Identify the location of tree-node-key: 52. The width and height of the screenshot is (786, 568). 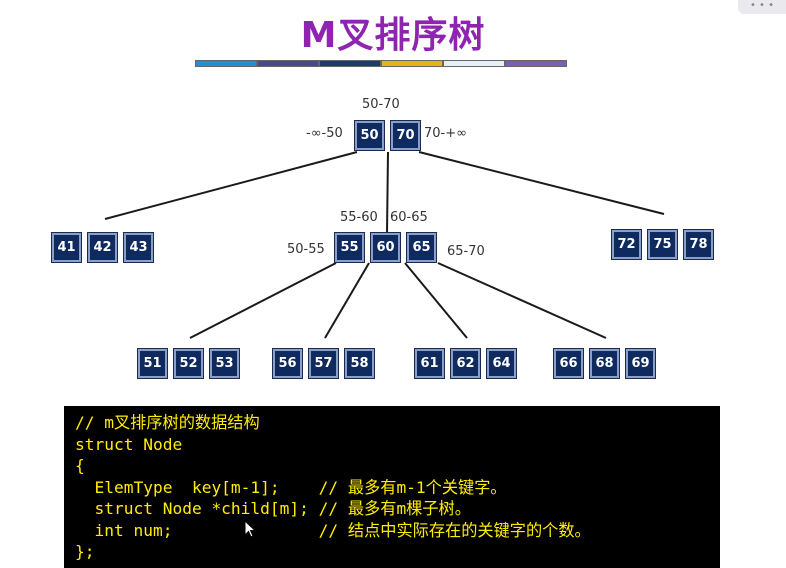
(188, 363).